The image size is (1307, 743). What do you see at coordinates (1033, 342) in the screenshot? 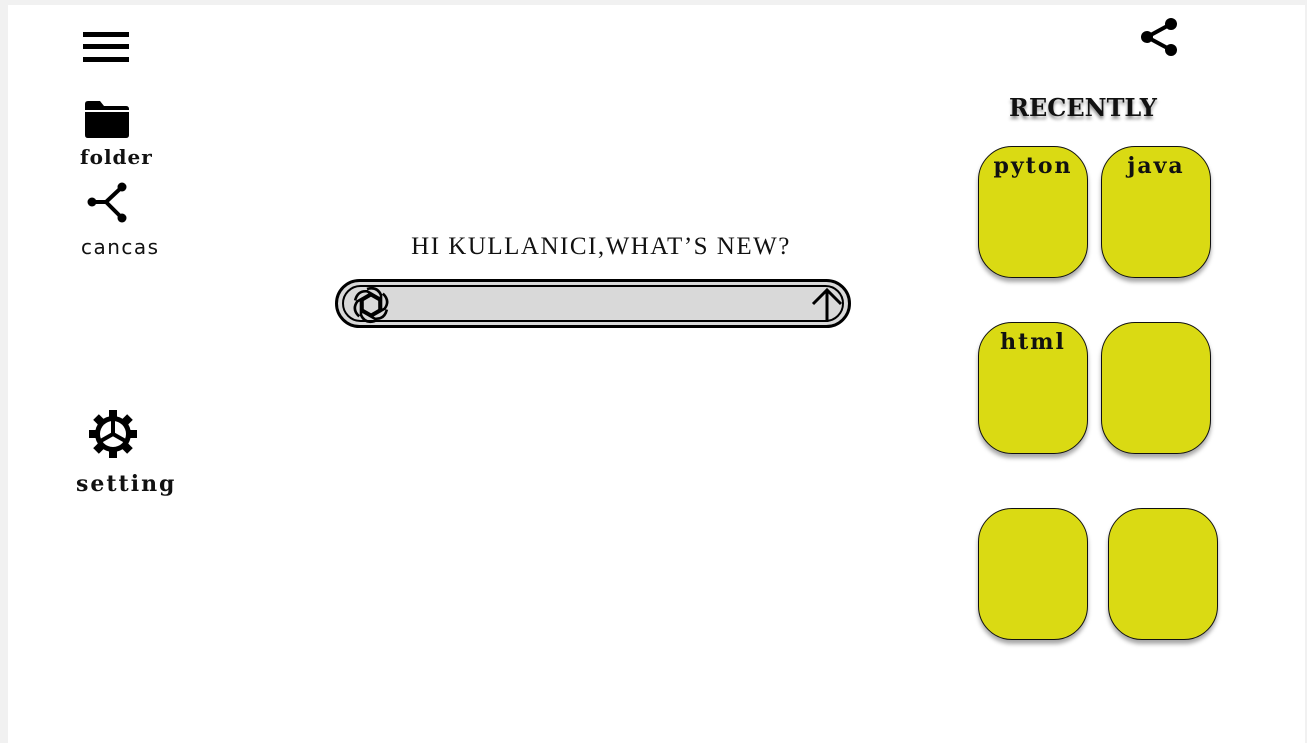
I see `card-label: html` at bounding box center [1033, 342].